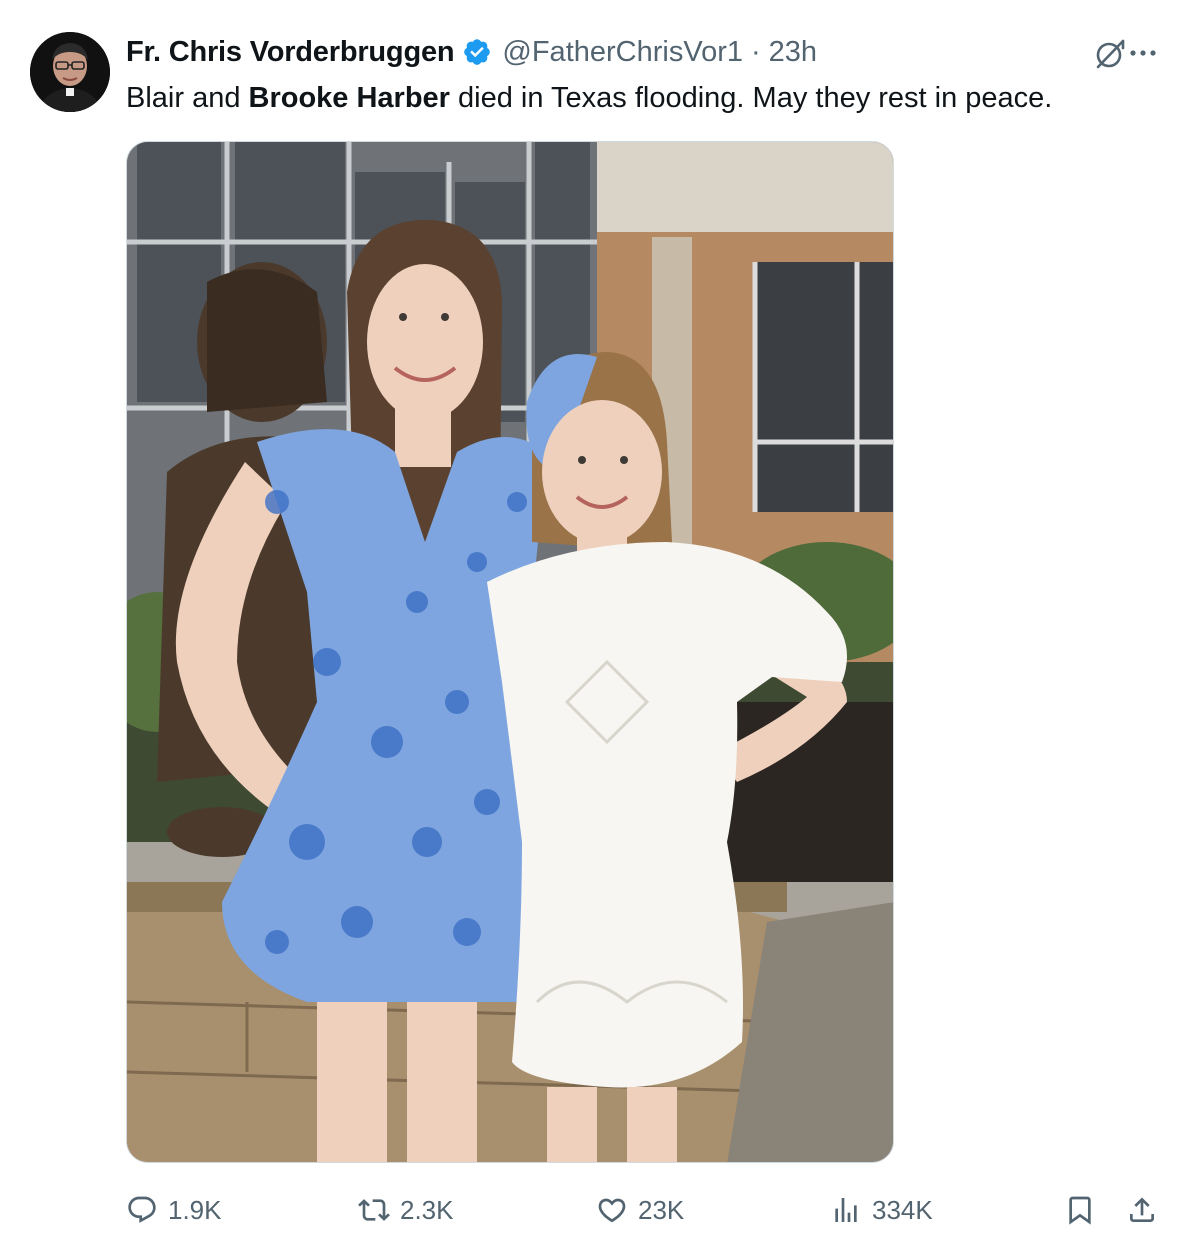 The width and height of the screenshot is (1194, 1252). I want to click on reply-icon, so click(142, 1209).